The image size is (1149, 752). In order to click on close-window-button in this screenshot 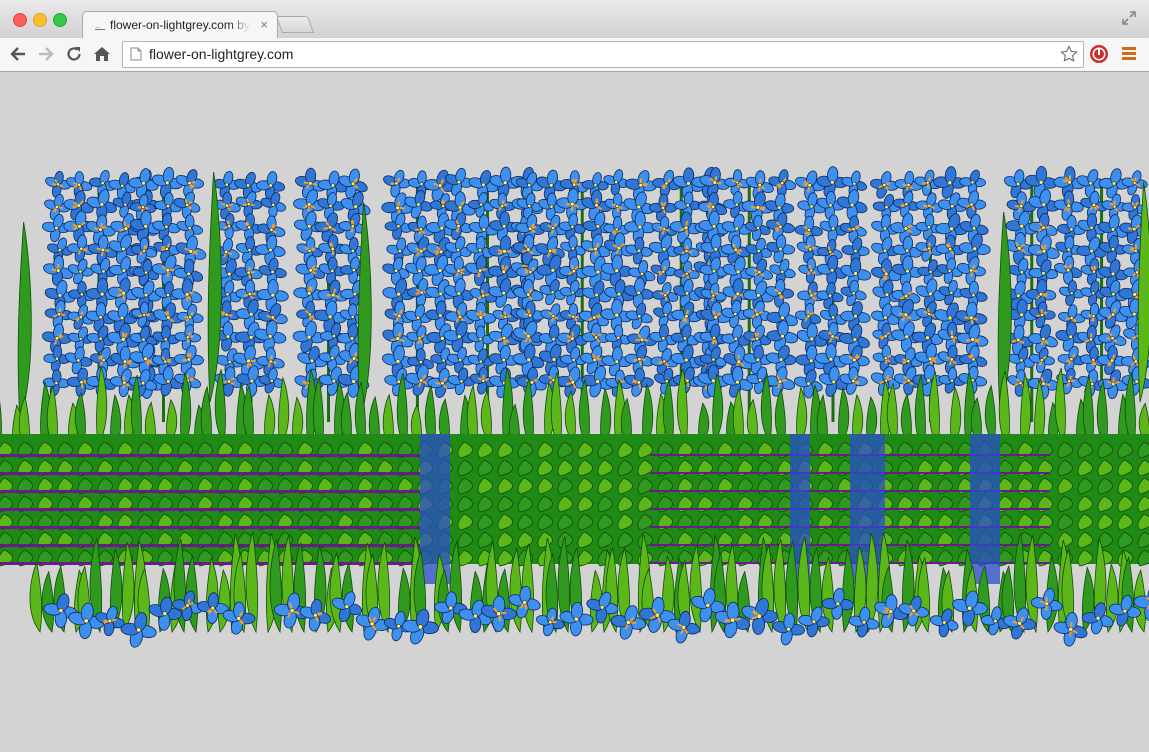, I will do `click(20, 20)`.